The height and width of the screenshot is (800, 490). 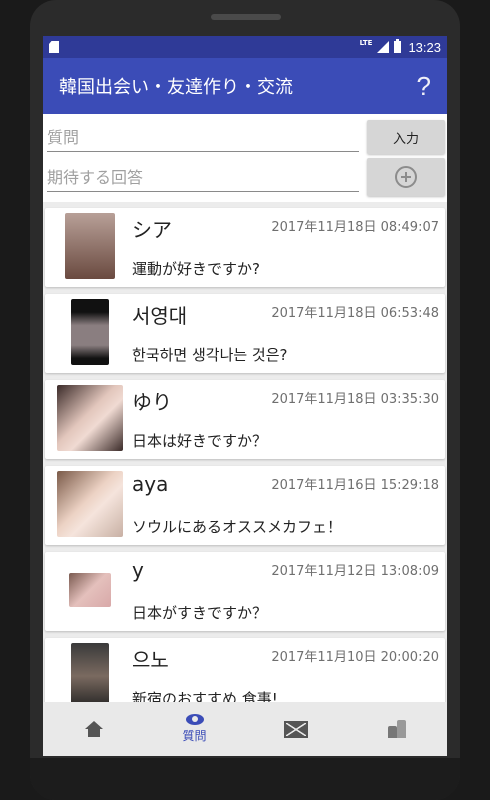 I want to click on post-author: aya, so click(x=150, y=484).